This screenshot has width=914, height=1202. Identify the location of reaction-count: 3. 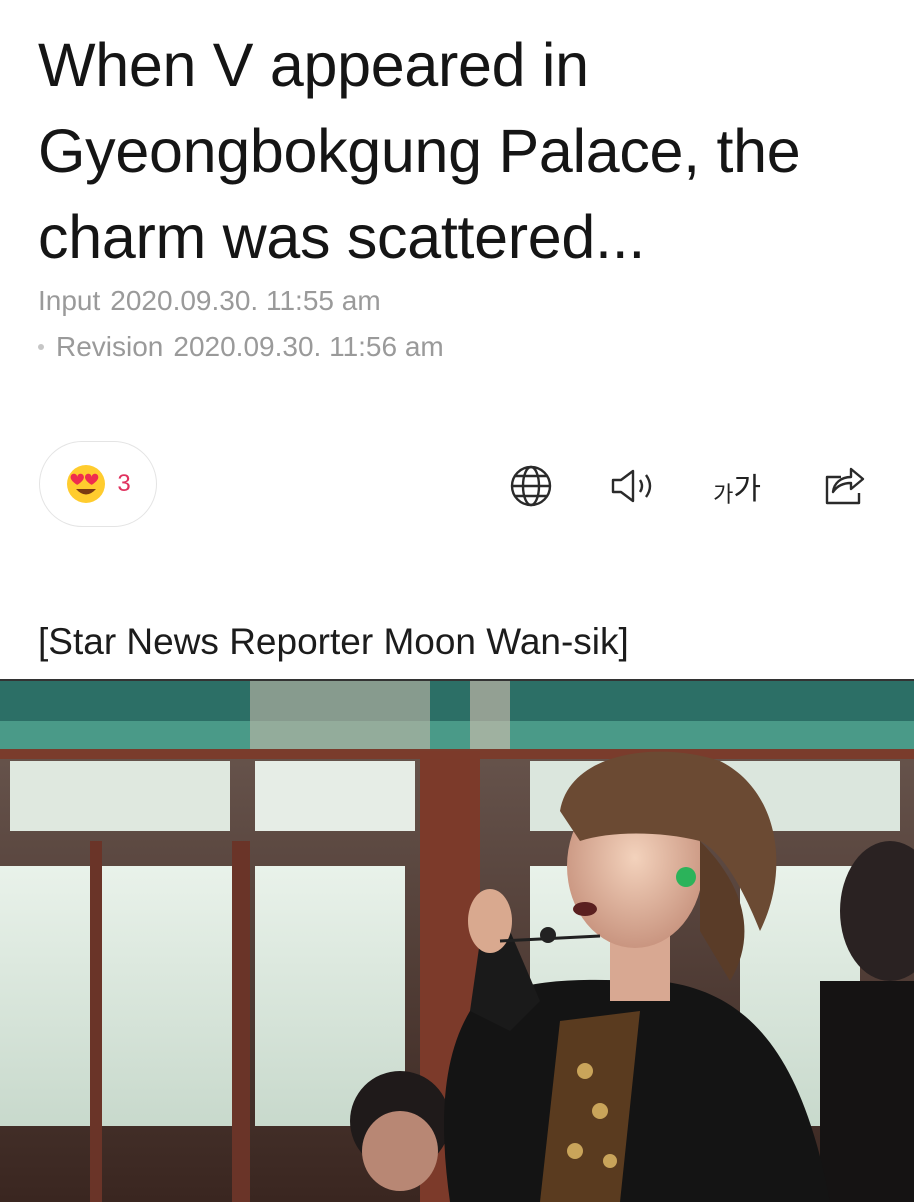
(124, 483).